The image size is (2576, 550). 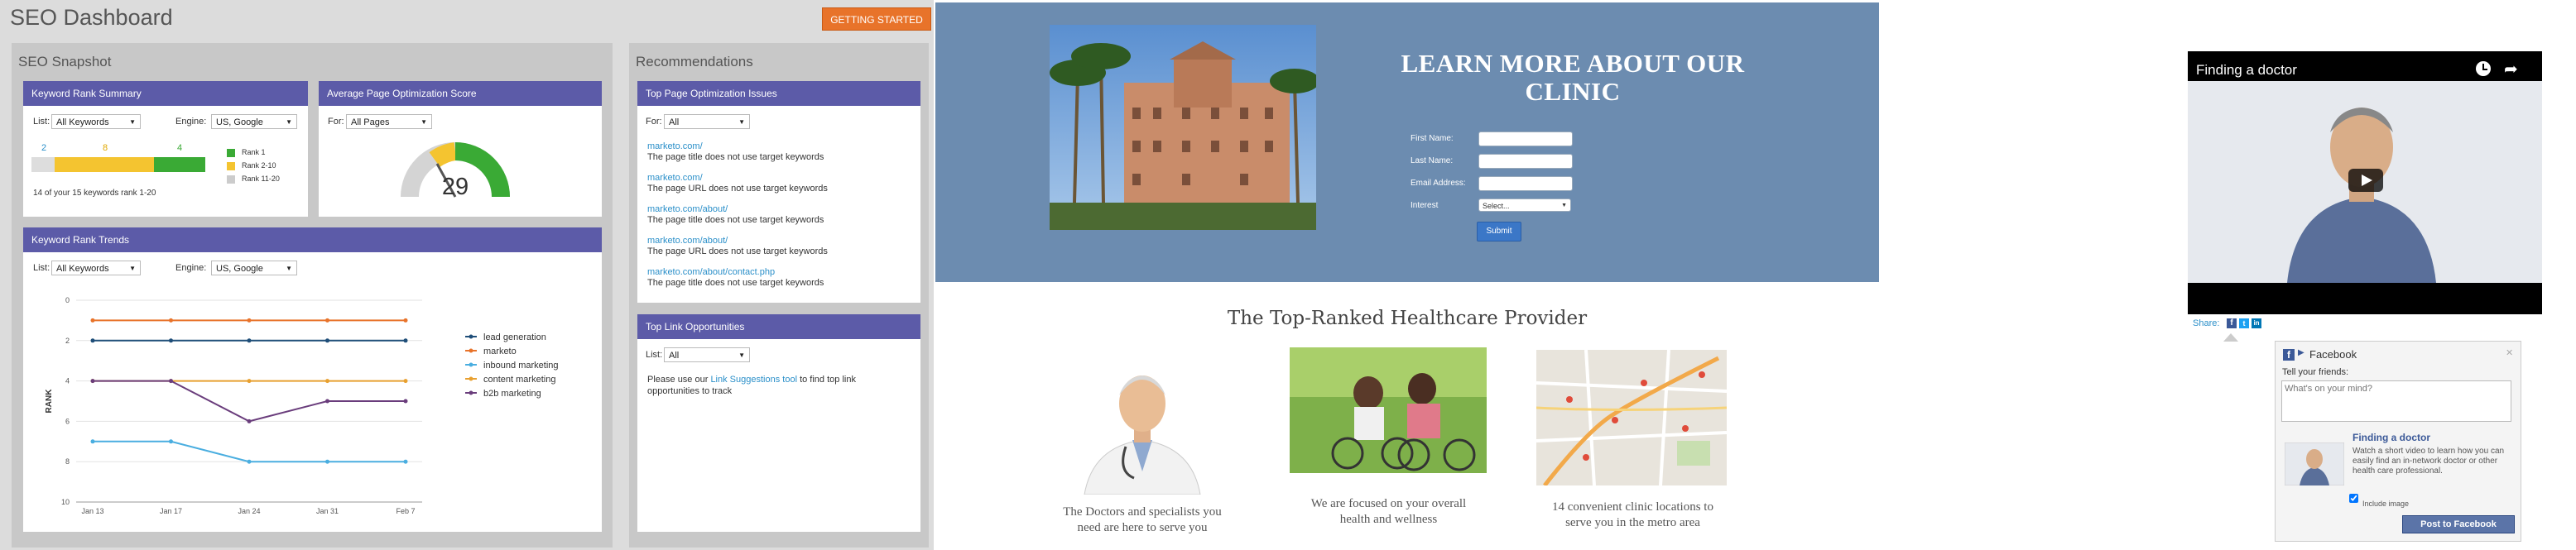 I want to click on for-select: All Pages ▼, so click(x=389, y=121).